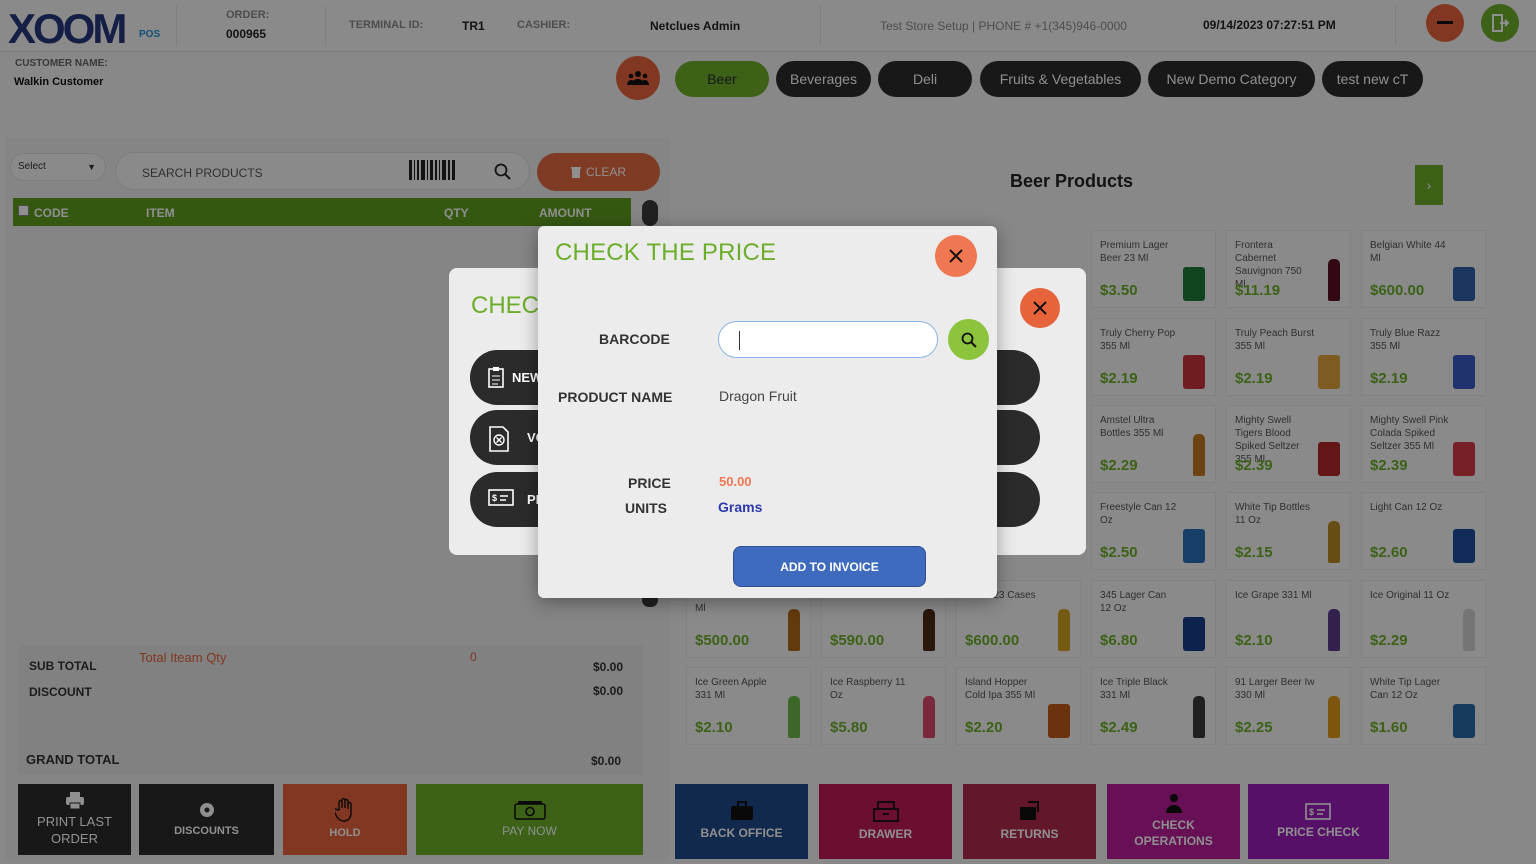 Image resolution: width=1536 pixels, height=864 pixels. I want to click on clipboard-icon, so click(496, 377).